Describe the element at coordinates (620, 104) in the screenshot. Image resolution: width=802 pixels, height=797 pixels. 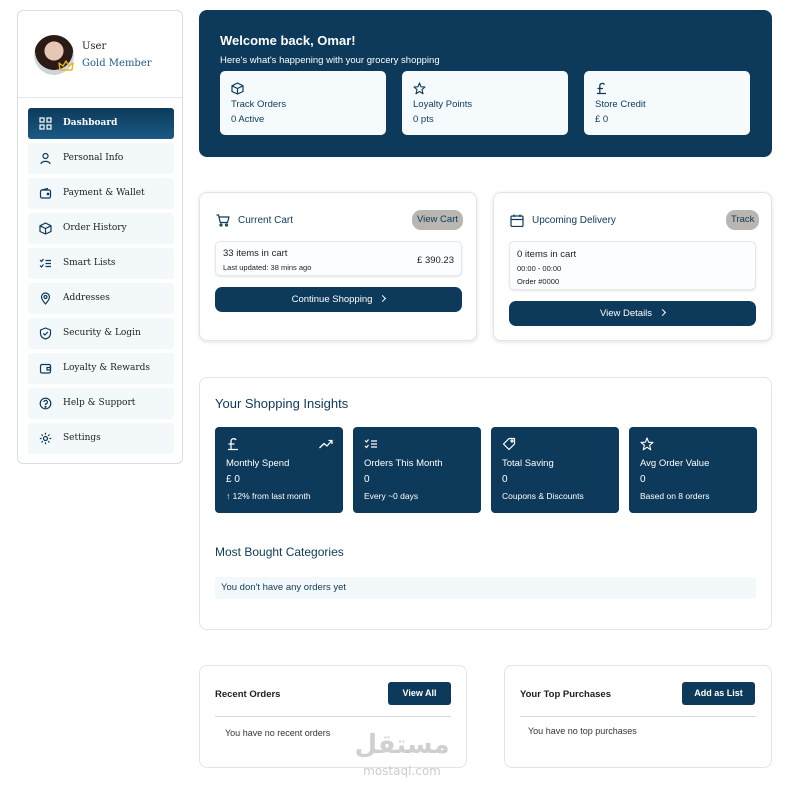
I see `stat-title: Store Credit` at that location.